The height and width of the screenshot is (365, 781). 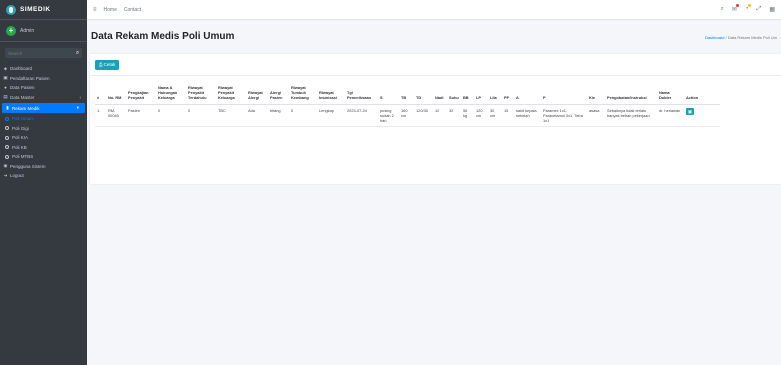 What do you see at coordinates (28, 166) in the screenshot?
I see `sidebar-item-label: Pengguna Sistem` at bounding box center [28, 166].